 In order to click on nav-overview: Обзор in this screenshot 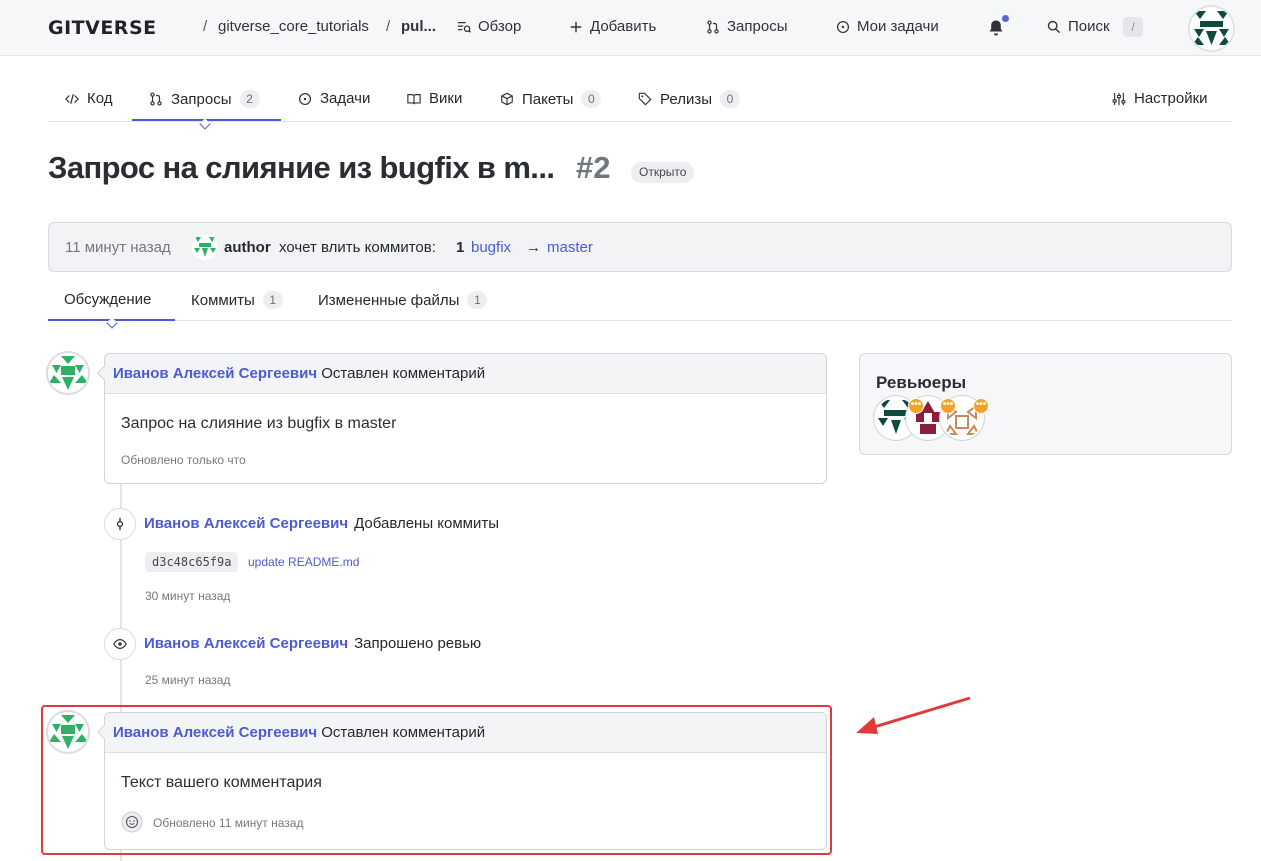, I will do `click(489, 26)`.